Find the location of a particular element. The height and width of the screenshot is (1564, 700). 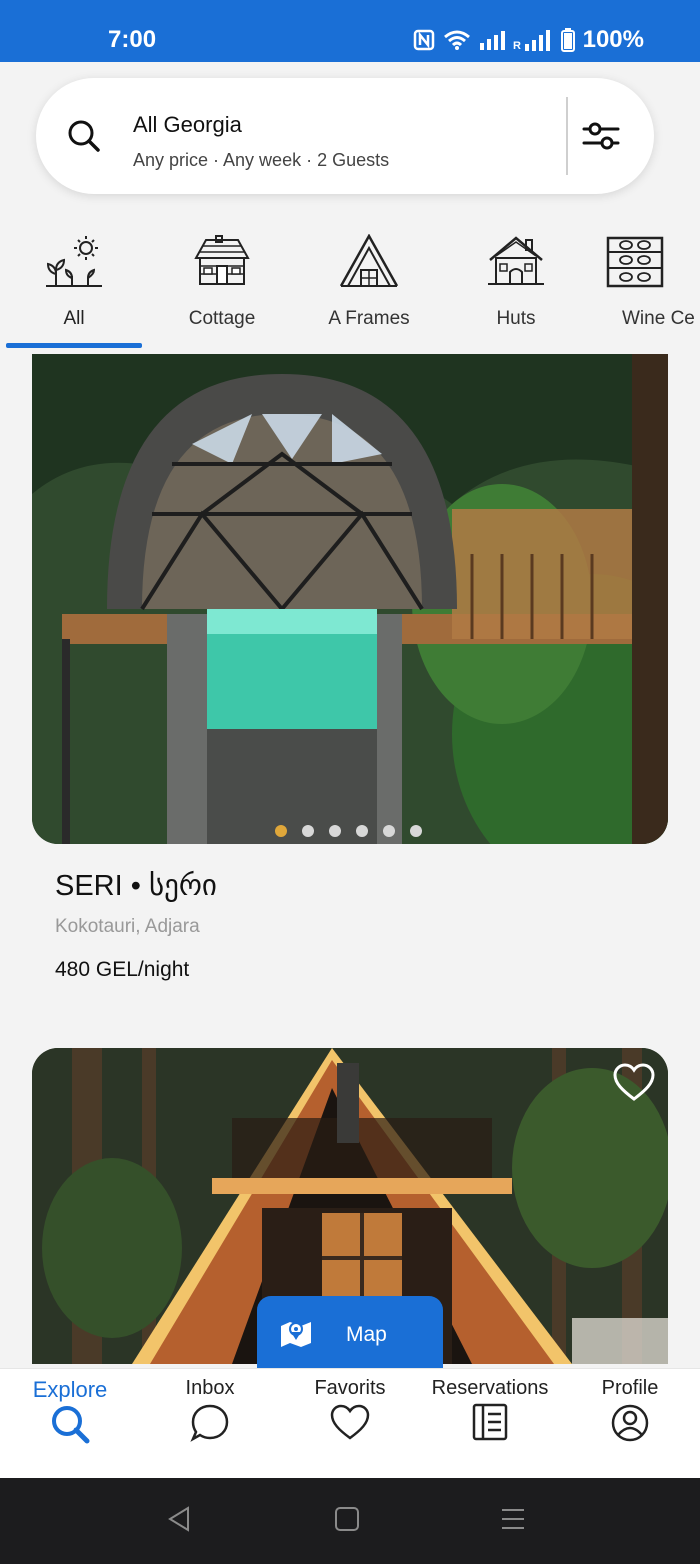

profile-icon is located at coordinates (630, 1423).